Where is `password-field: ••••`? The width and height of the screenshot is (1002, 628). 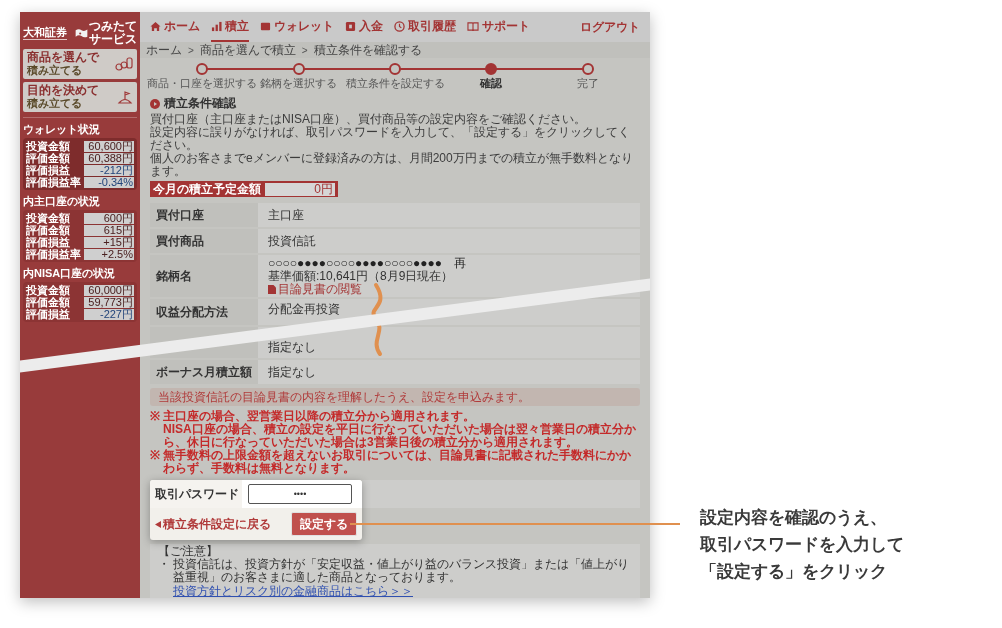
password-field: •••• is located at coordinates (300, 494).